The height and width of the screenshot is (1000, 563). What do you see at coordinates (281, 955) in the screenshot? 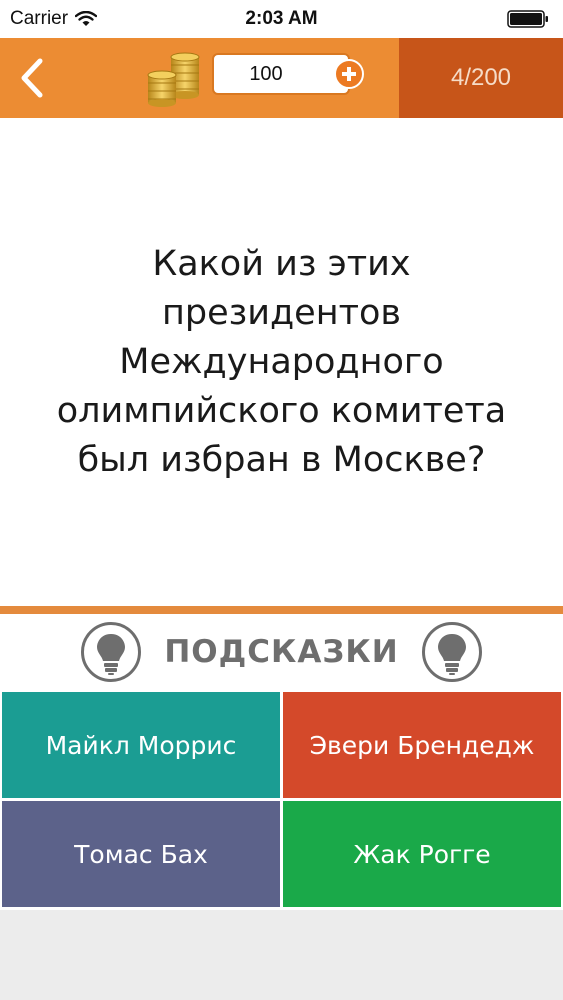
I see `bottom-area` at bounding box center [281, 955].